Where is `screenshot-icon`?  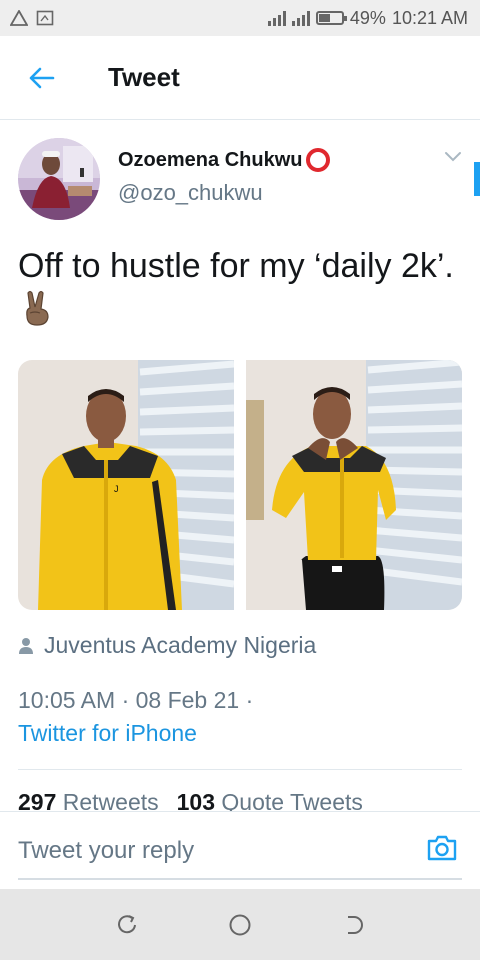
screenshot-icon is located at coordinates (45, 18).